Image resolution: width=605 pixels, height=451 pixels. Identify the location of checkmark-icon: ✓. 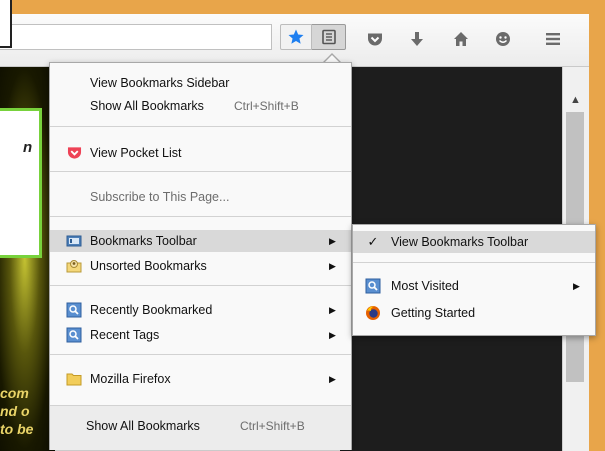
(373, 241).